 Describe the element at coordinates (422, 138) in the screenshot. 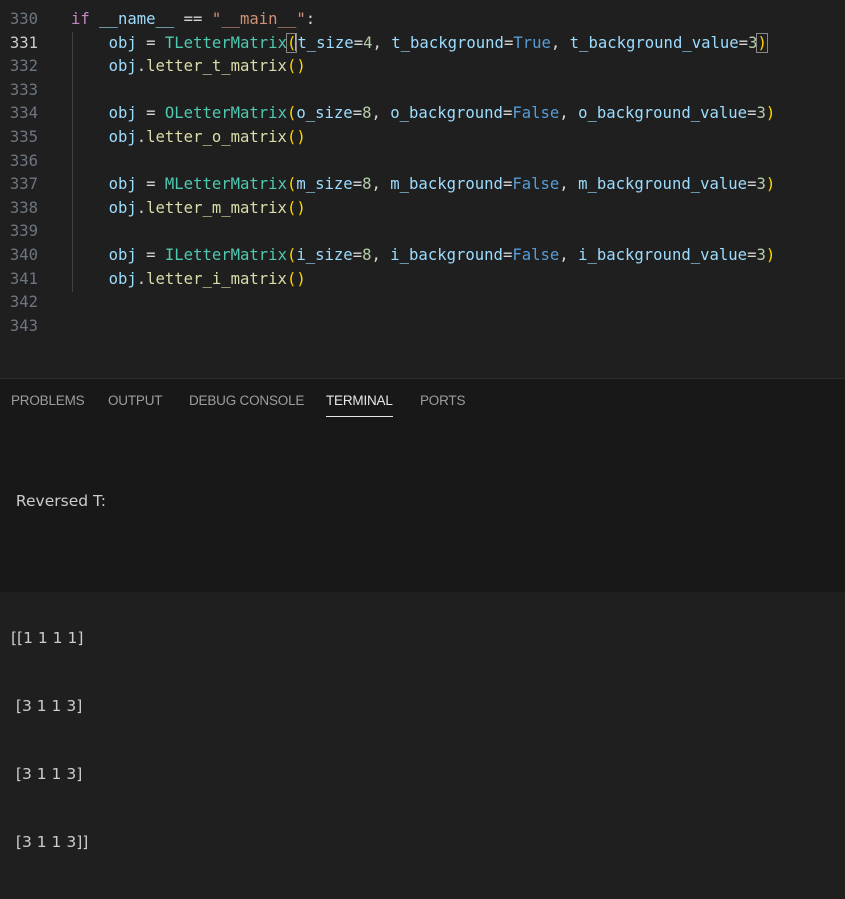

I see `code-line: 335 obj.letter_o_matrix()` at that location.